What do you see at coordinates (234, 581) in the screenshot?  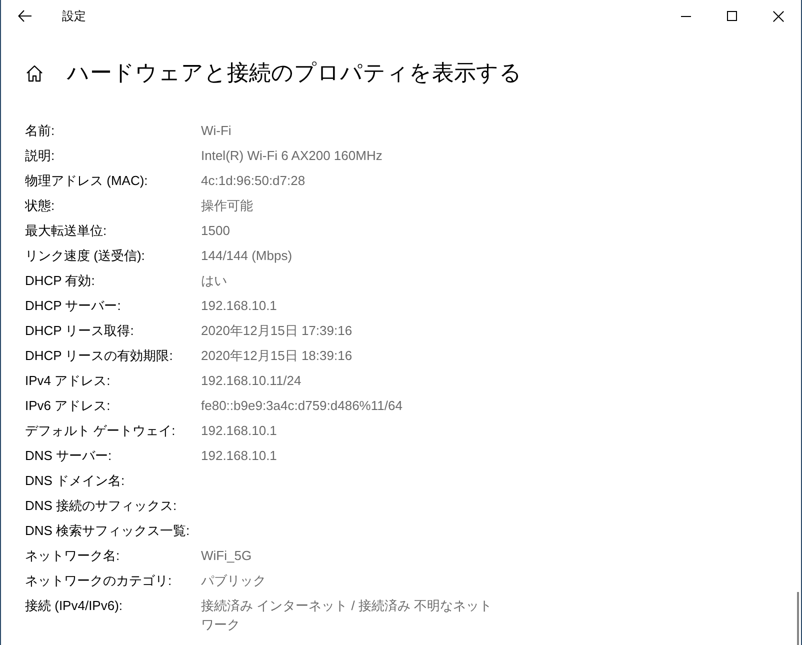 I see `property-value: パブリック` at bounding box center [234, 581].